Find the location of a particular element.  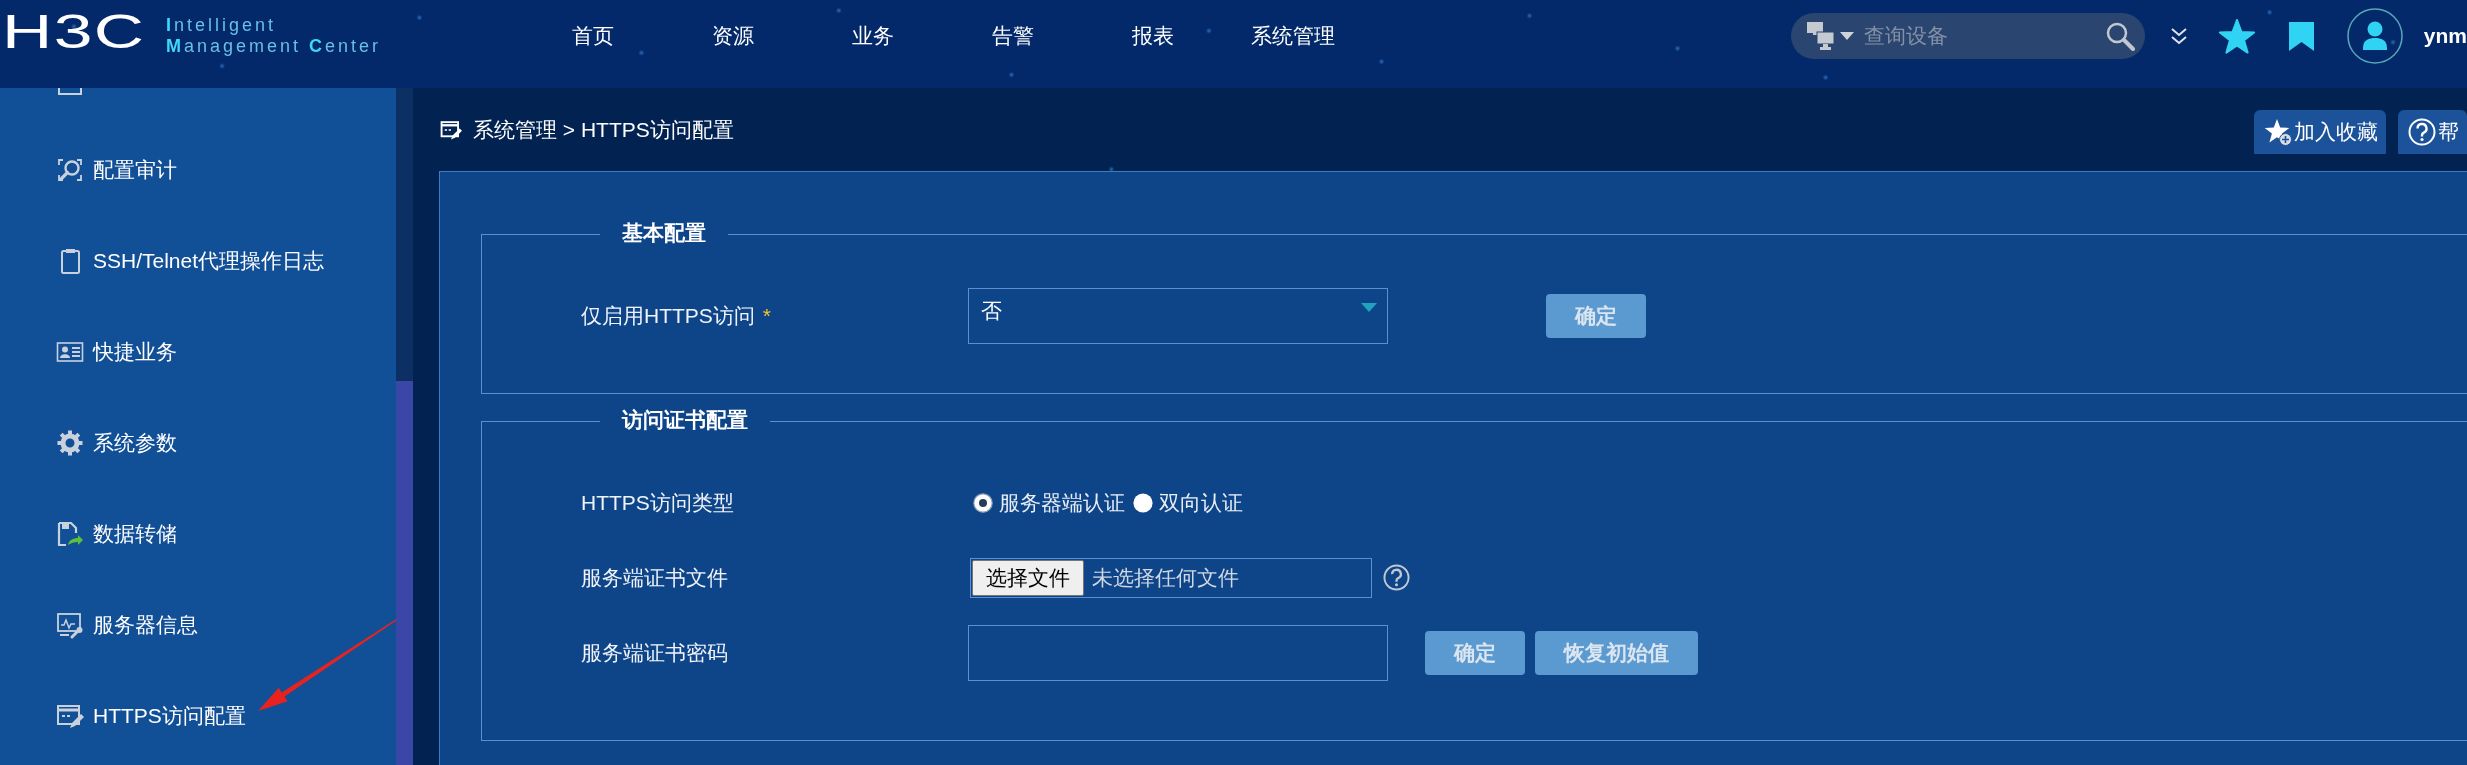

choose-file-button: 选择文件 is located at coordinates (1028, 577).